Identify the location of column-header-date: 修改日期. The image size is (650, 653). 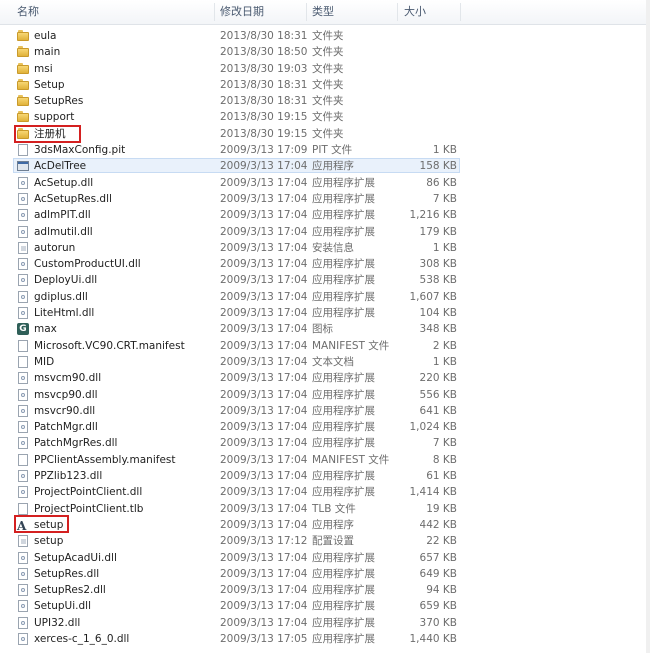
(242, 12).